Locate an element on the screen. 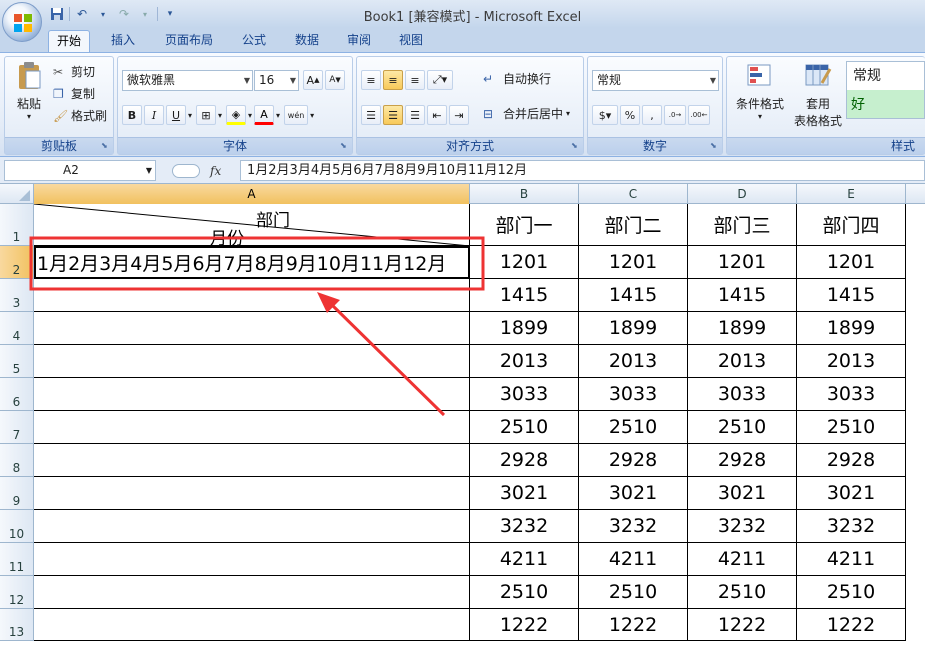  cell-d1: 部门三 is located at coordinates (742, 225).